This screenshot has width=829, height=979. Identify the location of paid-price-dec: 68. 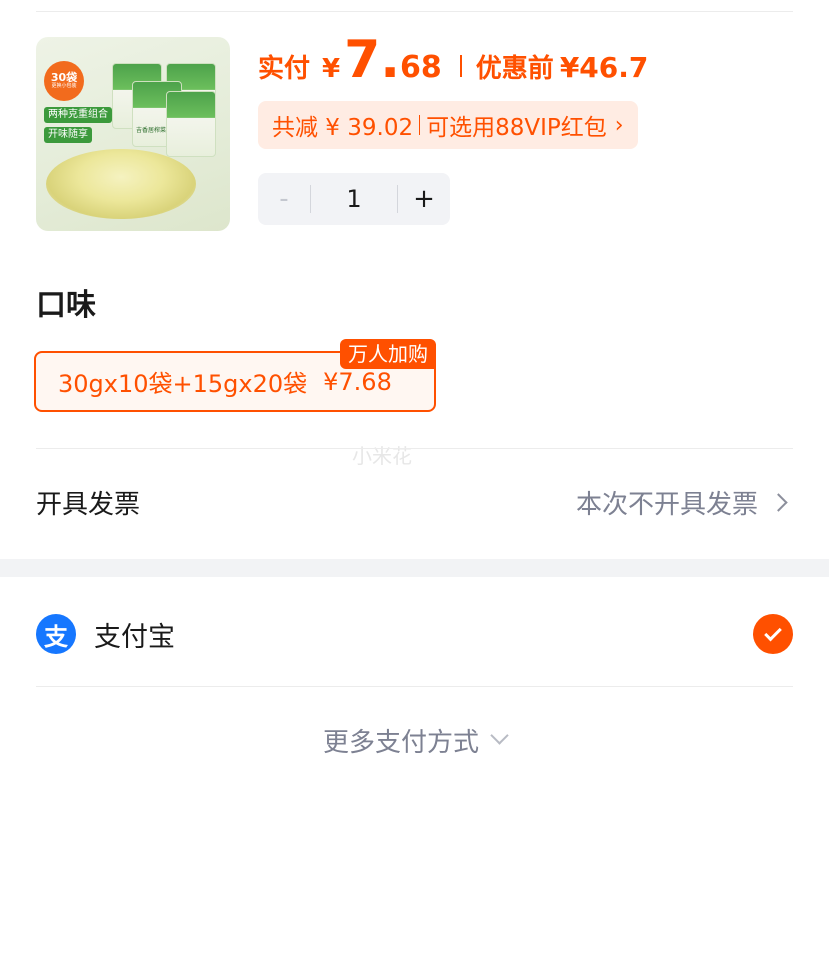
(421, 67).